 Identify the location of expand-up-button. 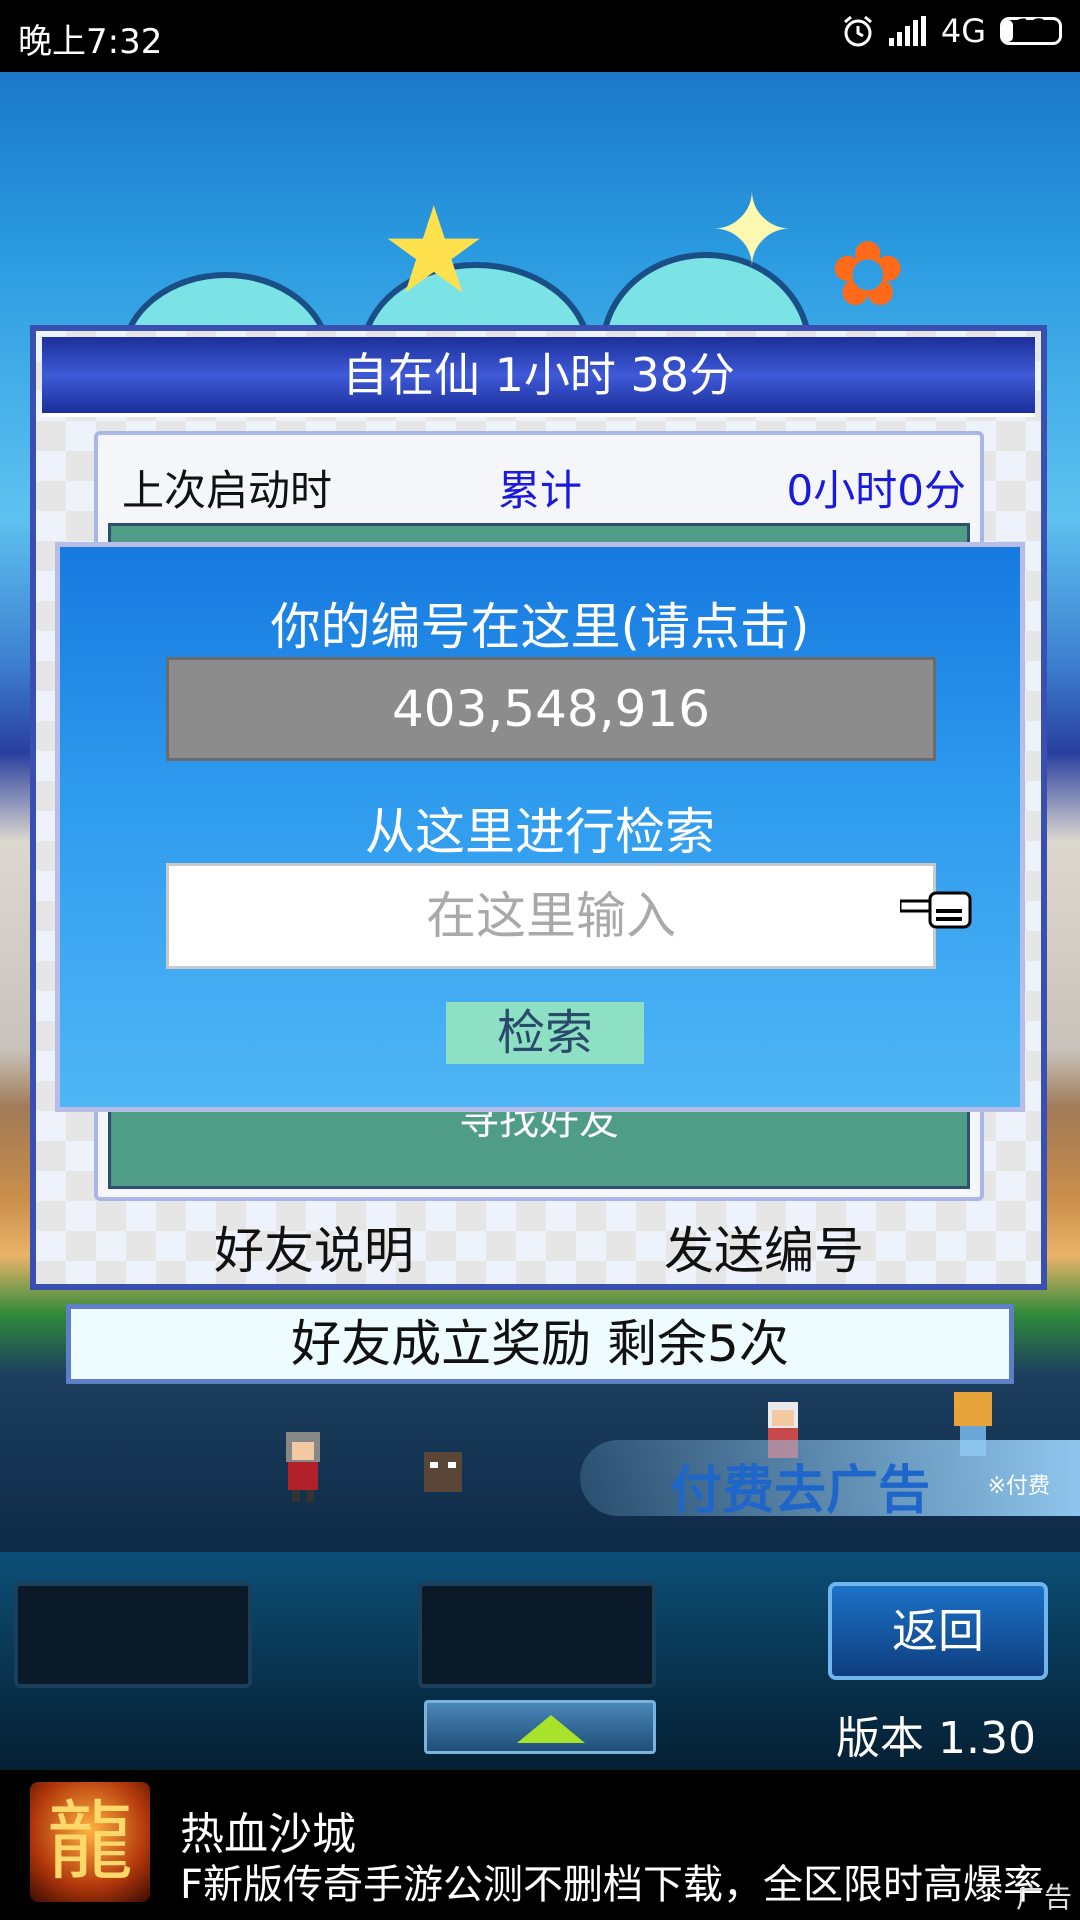
(540, 1727).